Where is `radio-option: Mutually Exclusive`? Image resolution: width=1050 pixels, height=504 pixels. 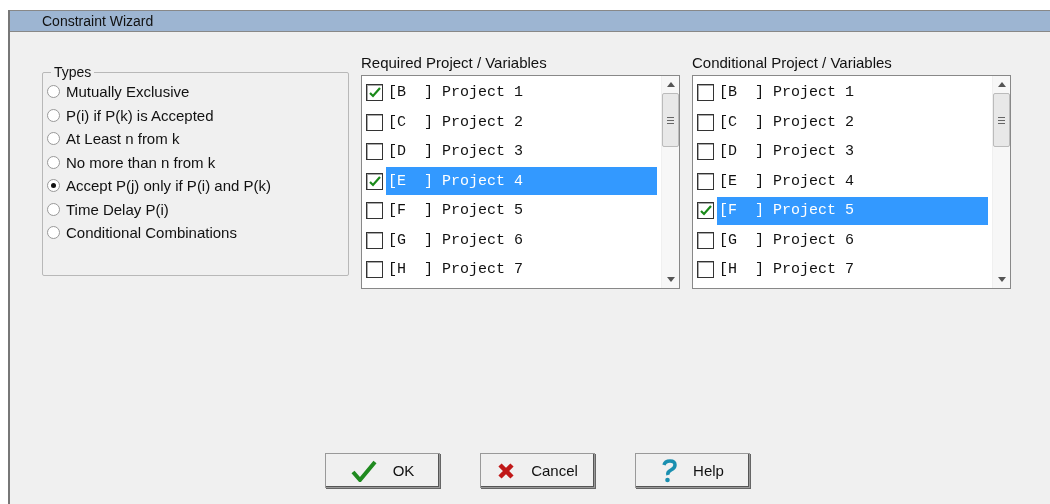 radio-option: Mutually Exclusive is located at coordinates (197, 92).